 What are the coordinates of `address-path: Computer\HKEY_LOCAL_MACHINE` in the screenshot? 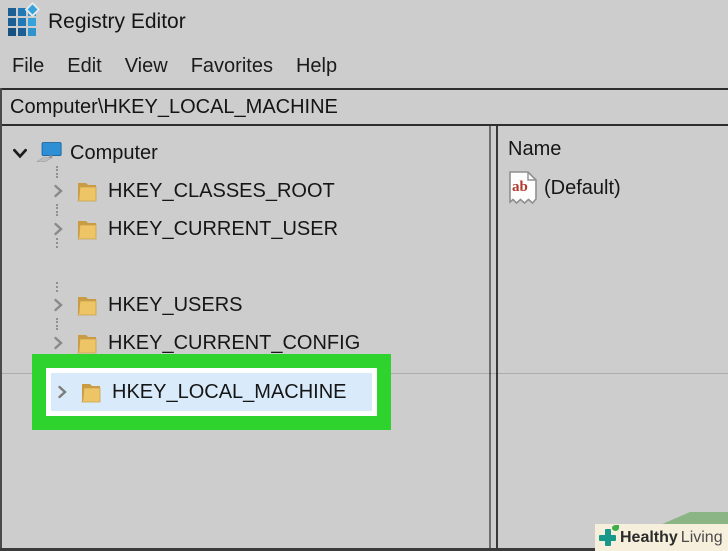 It's located at (174, 106).